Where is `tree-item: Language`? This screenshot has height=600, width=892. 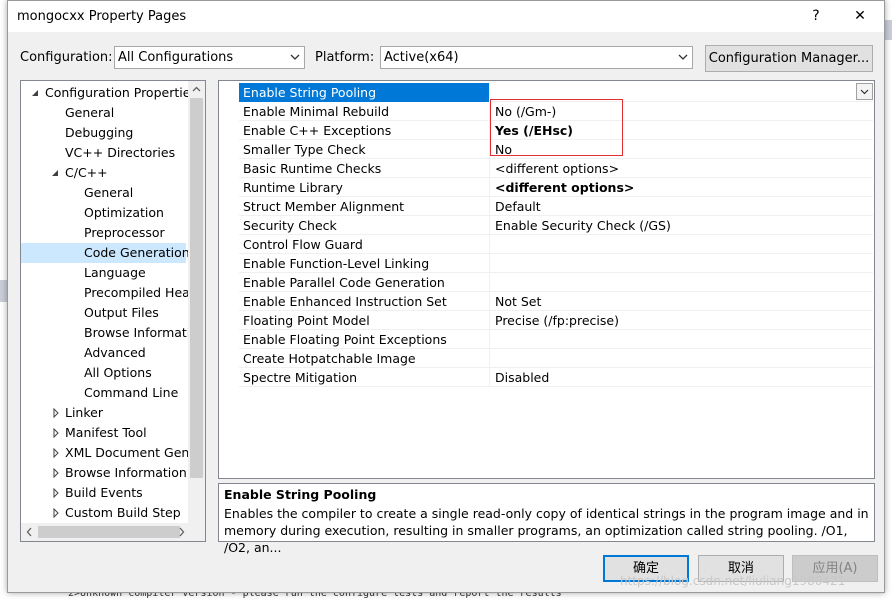
tree-item: Language is located at coordinates (105, 273).